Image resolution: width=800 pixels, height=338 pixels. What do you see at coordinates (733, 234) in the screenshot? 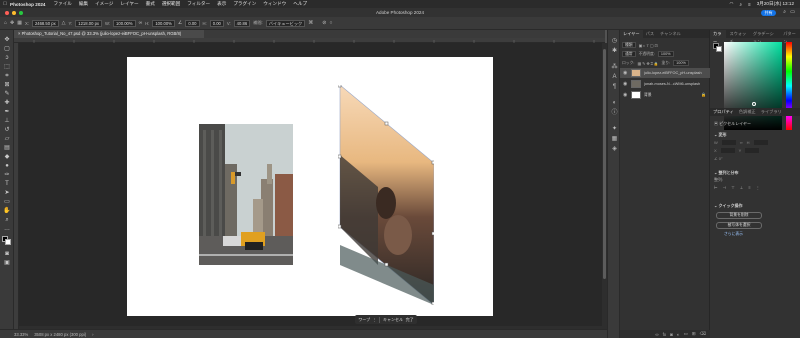
I see `more-link: さらに表示` at bounding box center [733, 234].